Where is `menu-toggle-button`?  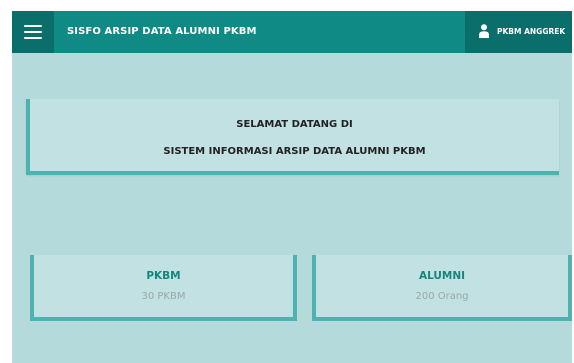 menu-toggle-button is located at coordinates (33, 32).